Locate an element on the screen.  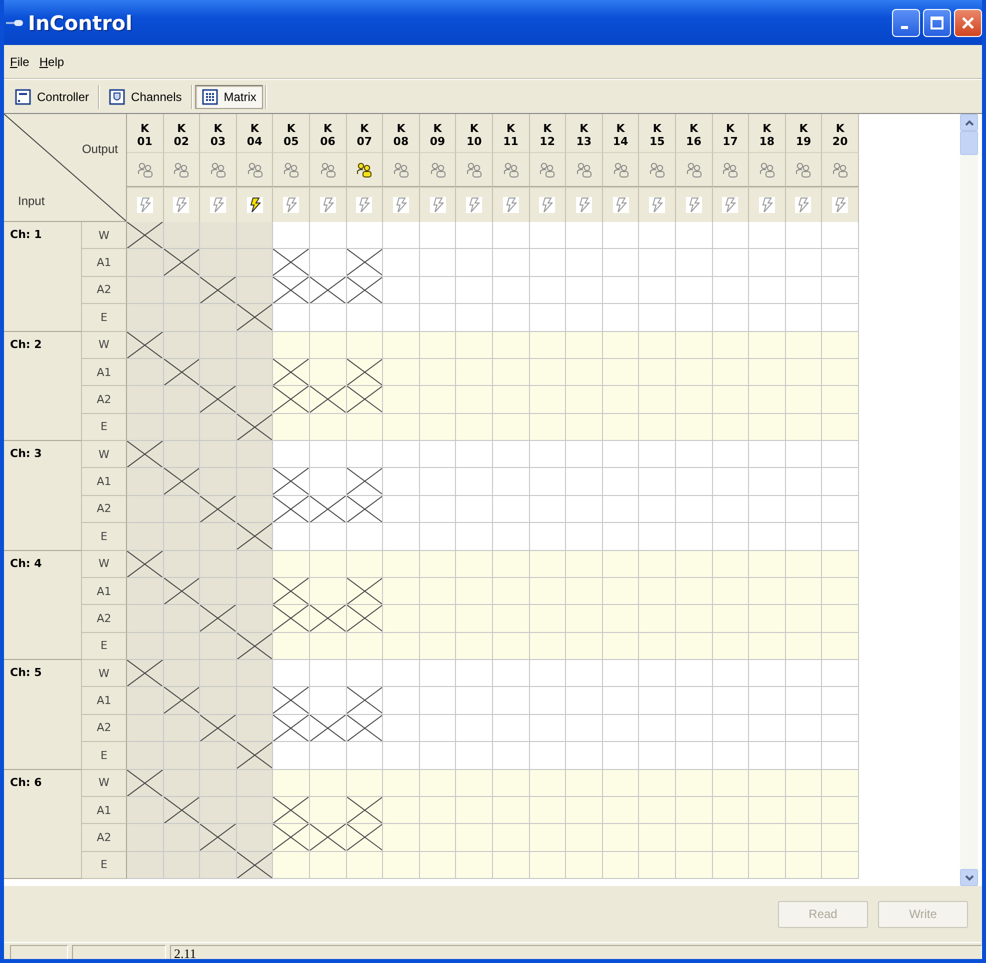
menu-item: Help is located at coordinates (51, 61).